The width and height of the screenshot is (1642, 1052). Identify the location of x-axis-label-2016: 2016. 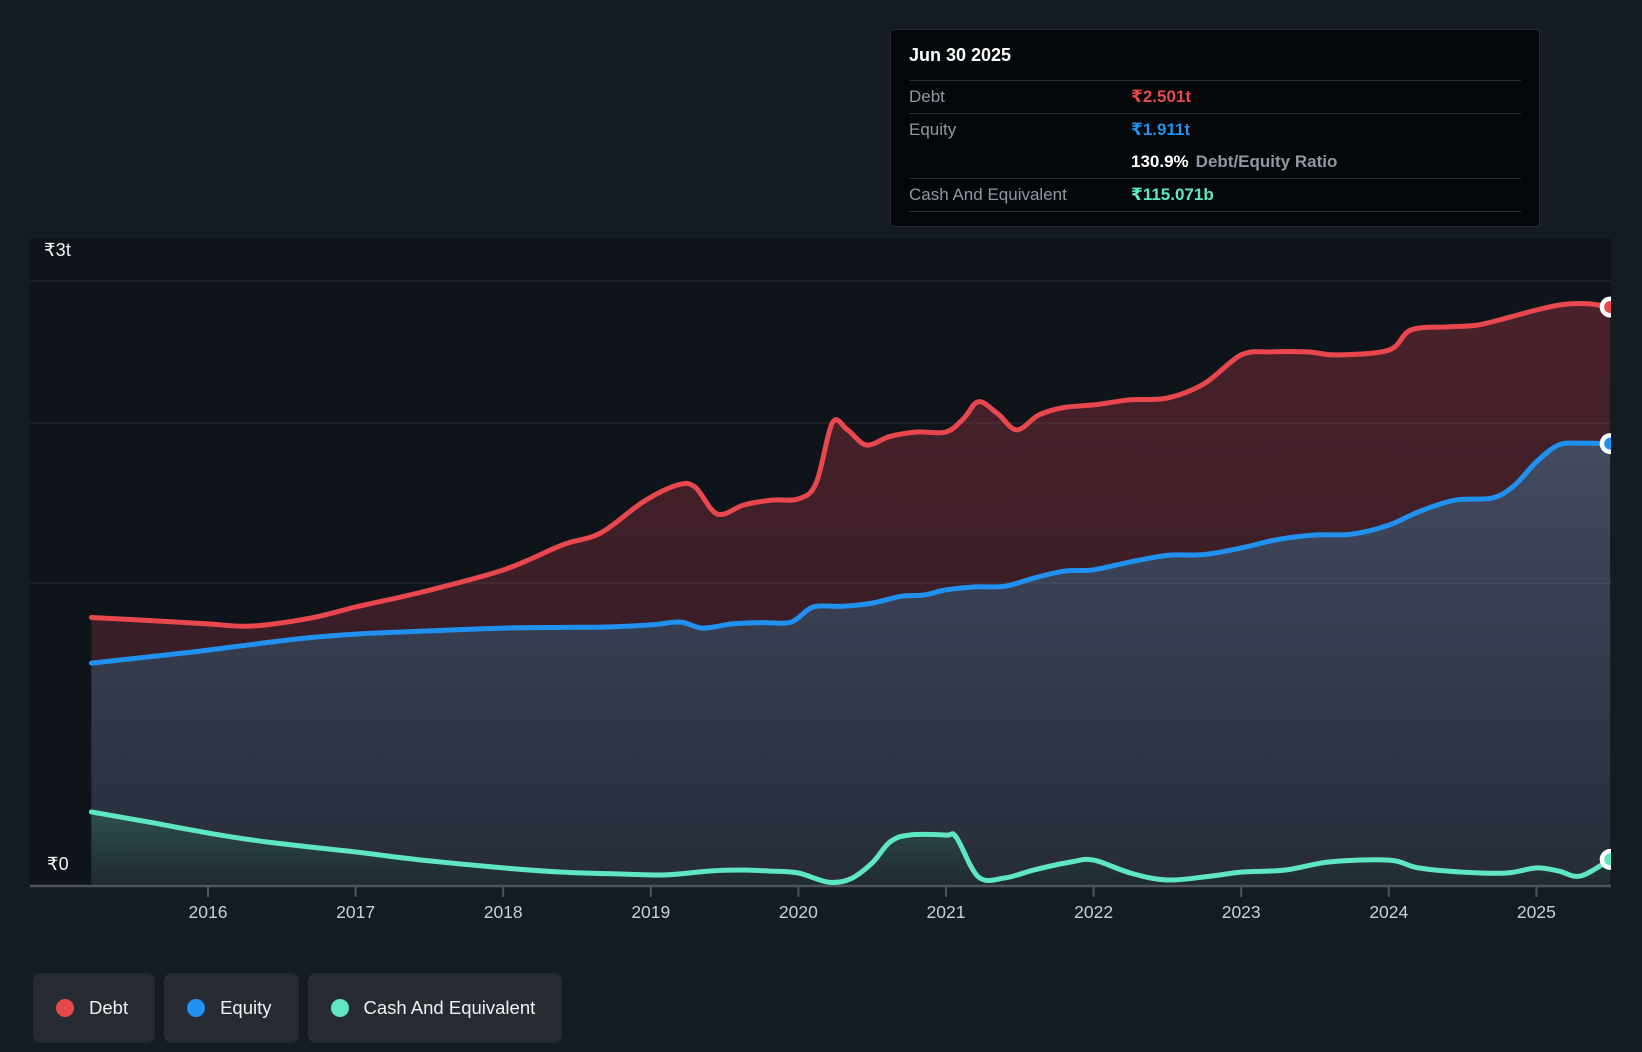
(208, 912).